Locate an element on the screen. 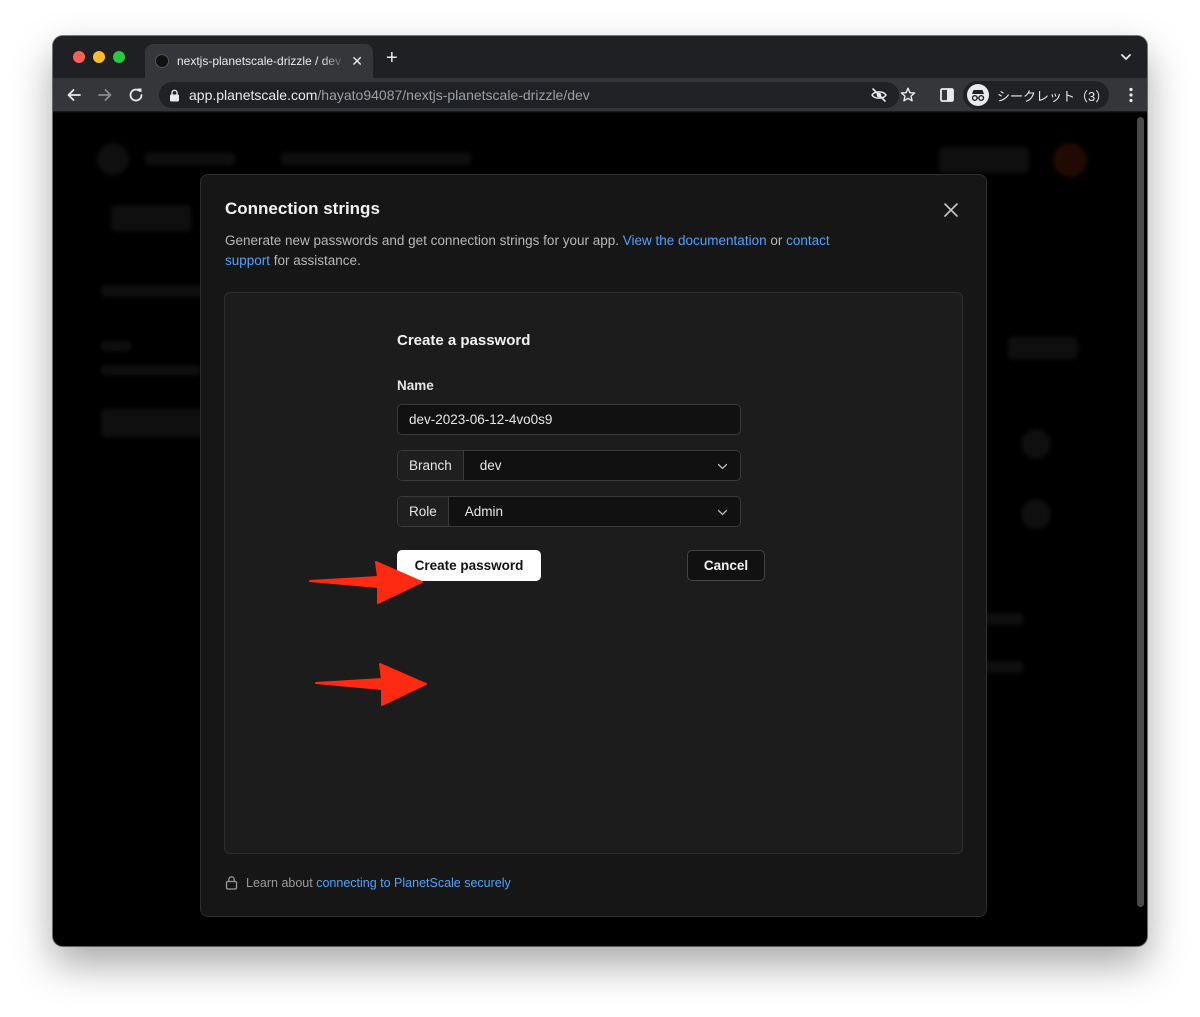 The image size is (1200, 1017). new-tab-button: + is located at coordinates (392, 58).